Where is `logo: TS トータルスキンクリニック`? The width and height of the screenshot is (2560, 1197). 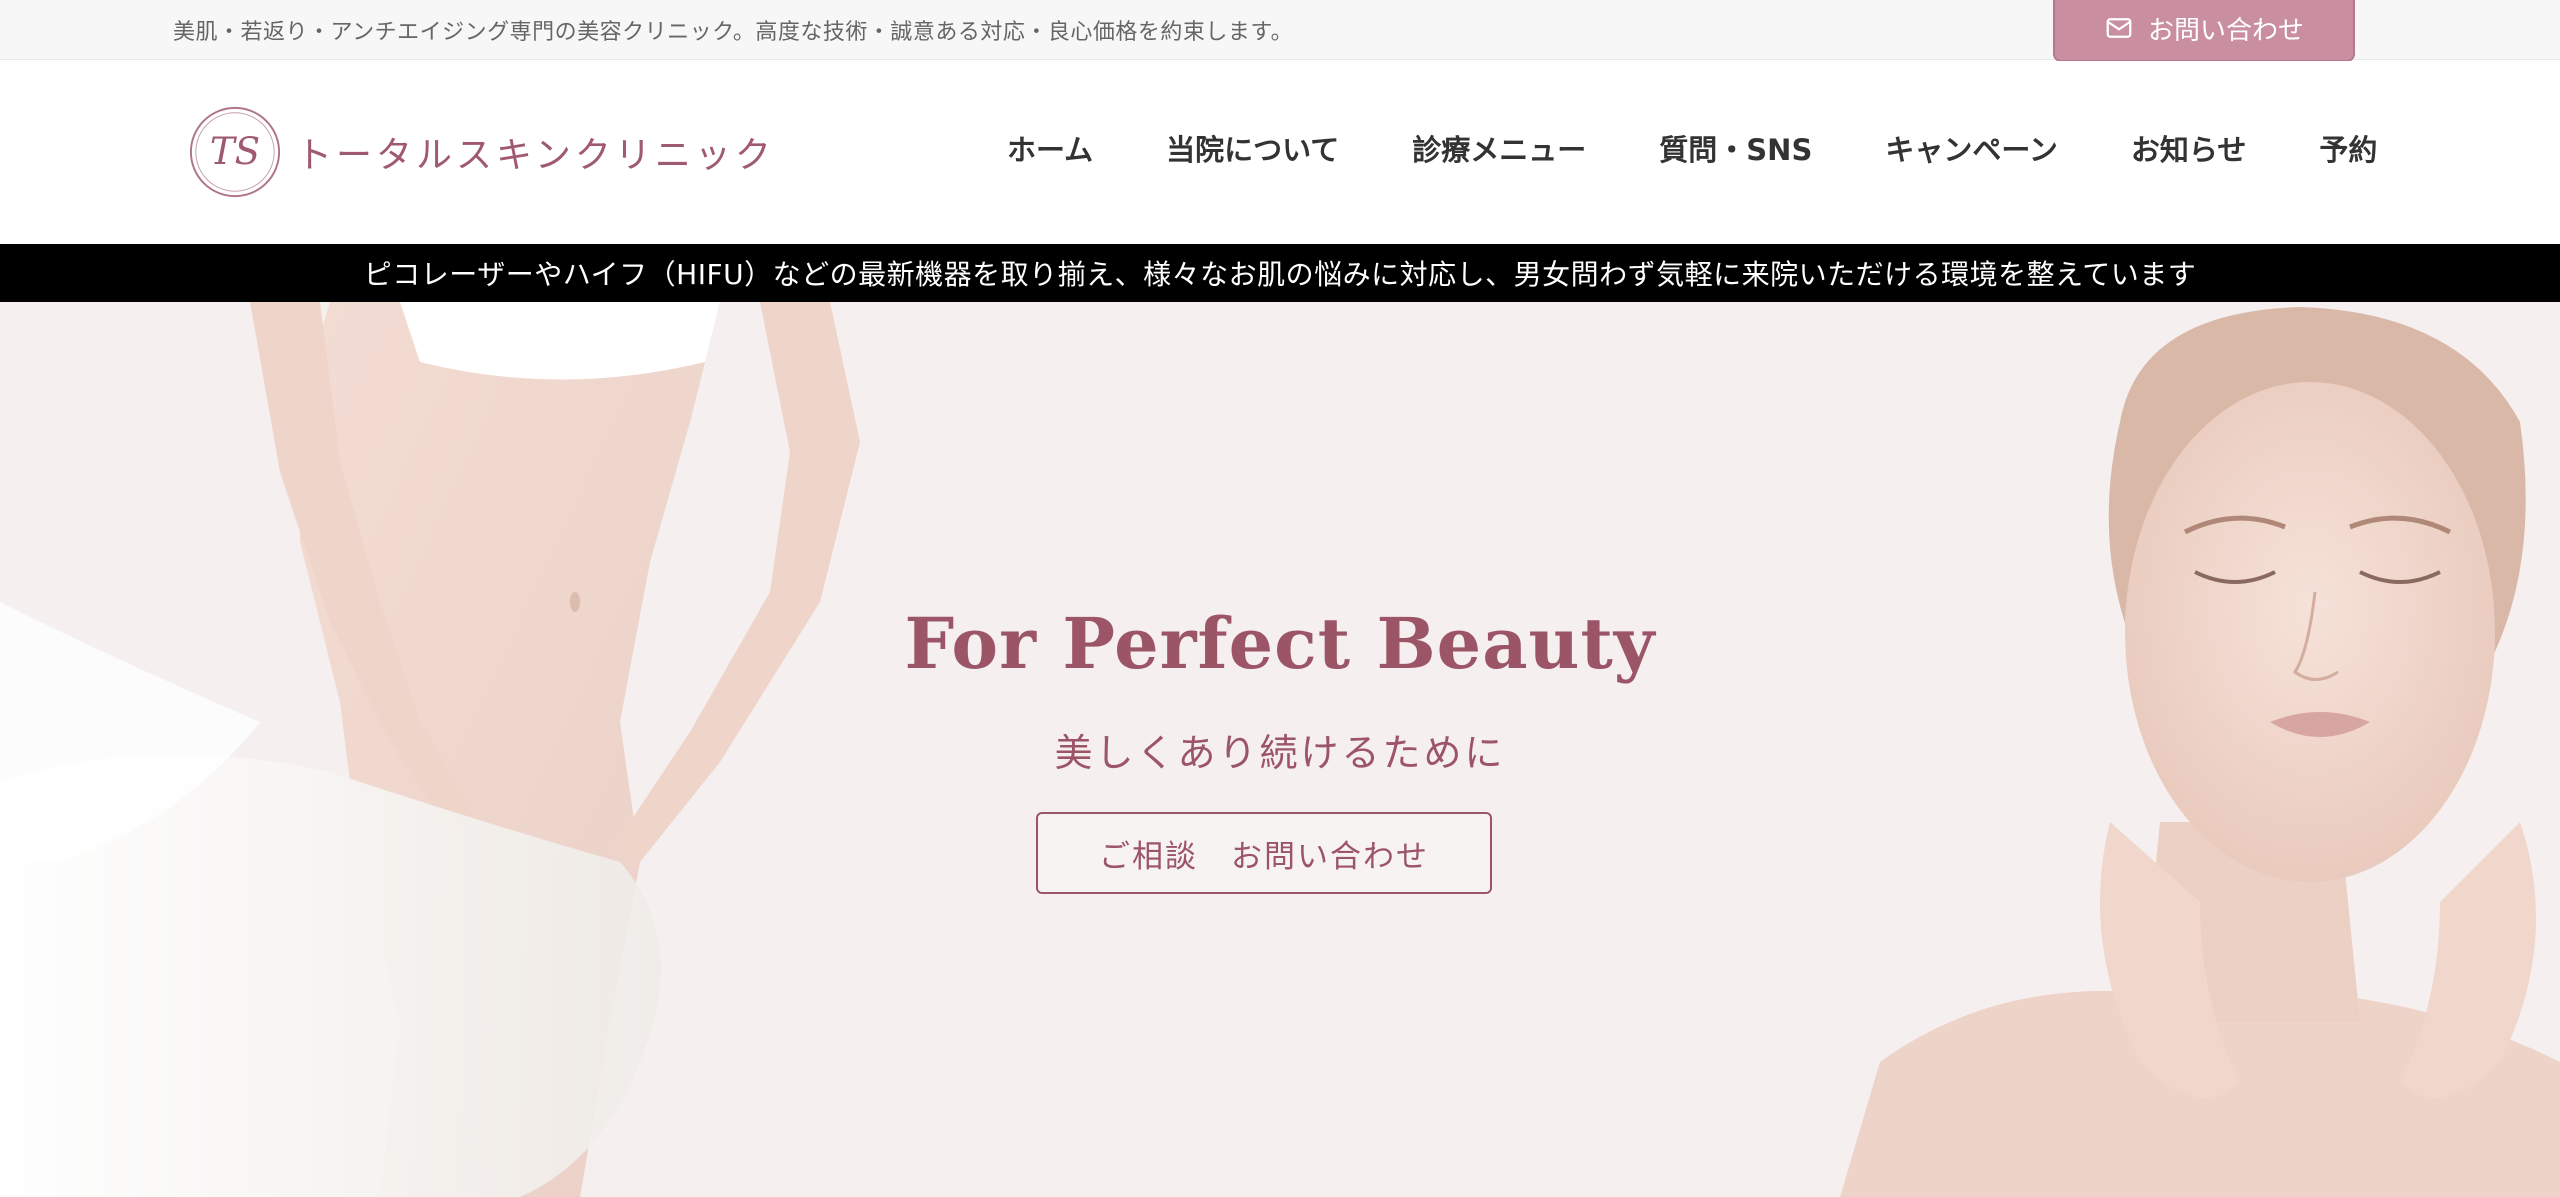
logo: TS トータルスキンクリニック is located at coordinates (480, 152).